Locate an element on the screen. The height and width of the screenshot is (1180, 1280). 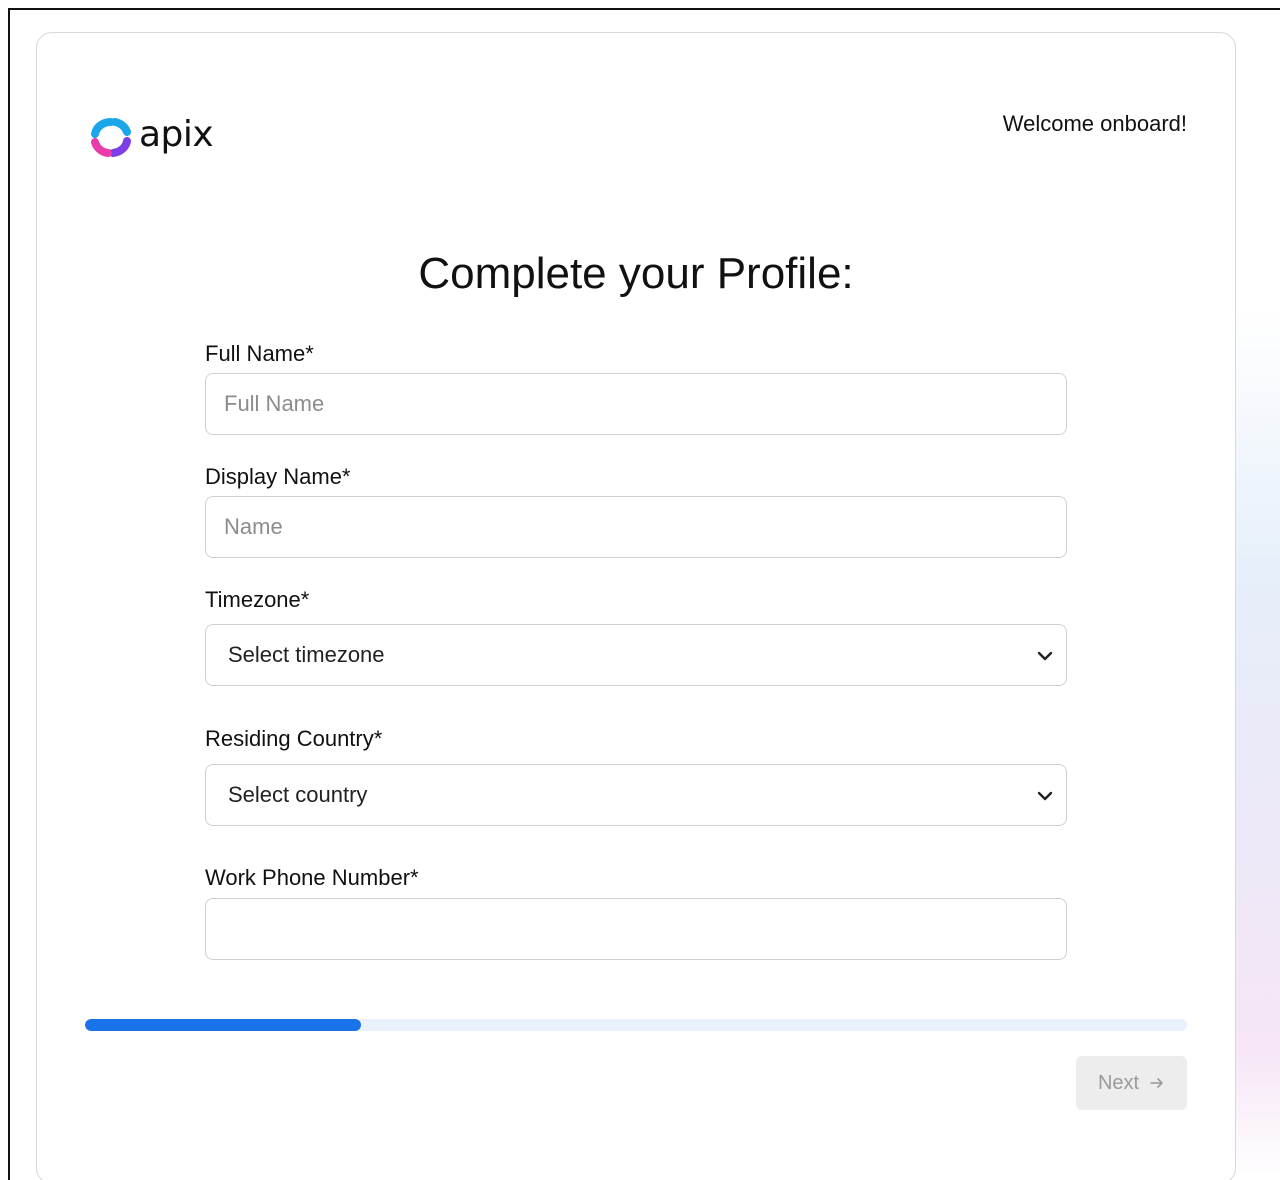
logo-wordmark: apix is located at coordinates (176, 134).